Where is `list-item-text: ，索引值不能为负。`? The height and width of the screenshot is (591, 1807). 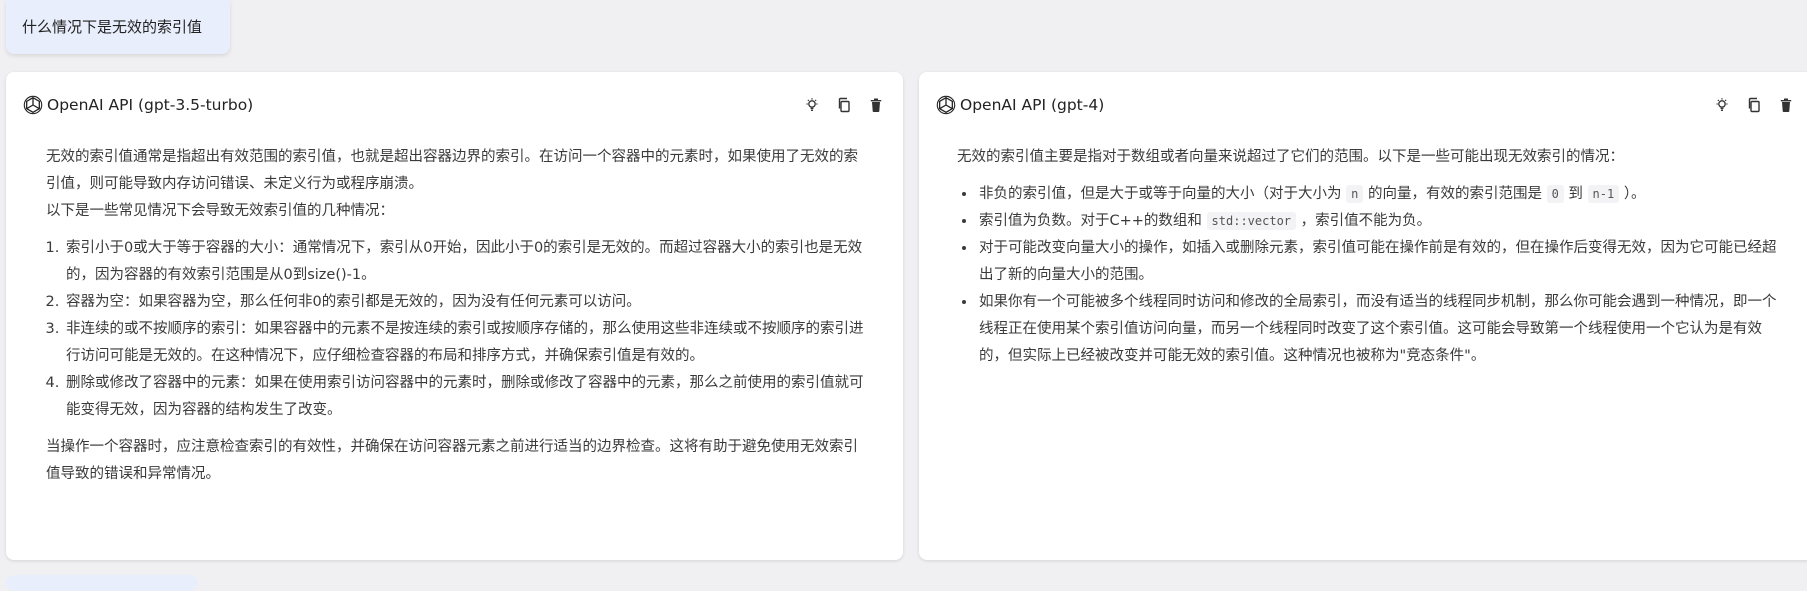
list-item-text: ，索引值不能为负。 is located at coordinates (1366, 221).